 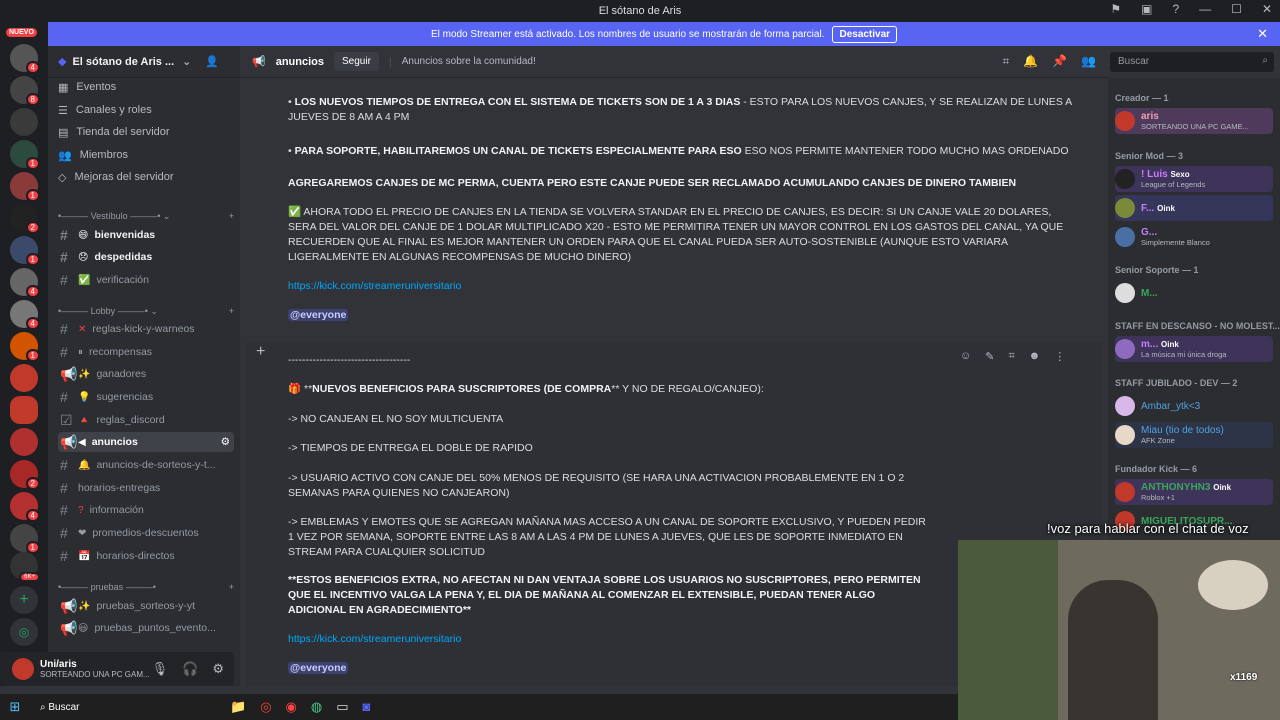 I want to click on chevron-down-icon: ⌄, so click(x=186, y=61).